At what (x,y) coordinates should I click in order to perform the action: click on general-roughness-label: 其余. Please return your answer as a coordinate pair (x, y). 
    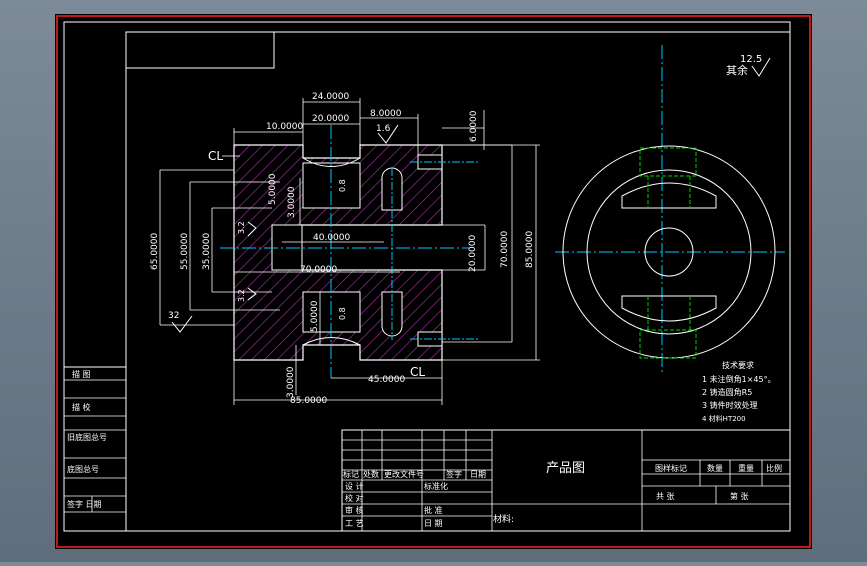
    Looking at the image, I should click on (737, 70).